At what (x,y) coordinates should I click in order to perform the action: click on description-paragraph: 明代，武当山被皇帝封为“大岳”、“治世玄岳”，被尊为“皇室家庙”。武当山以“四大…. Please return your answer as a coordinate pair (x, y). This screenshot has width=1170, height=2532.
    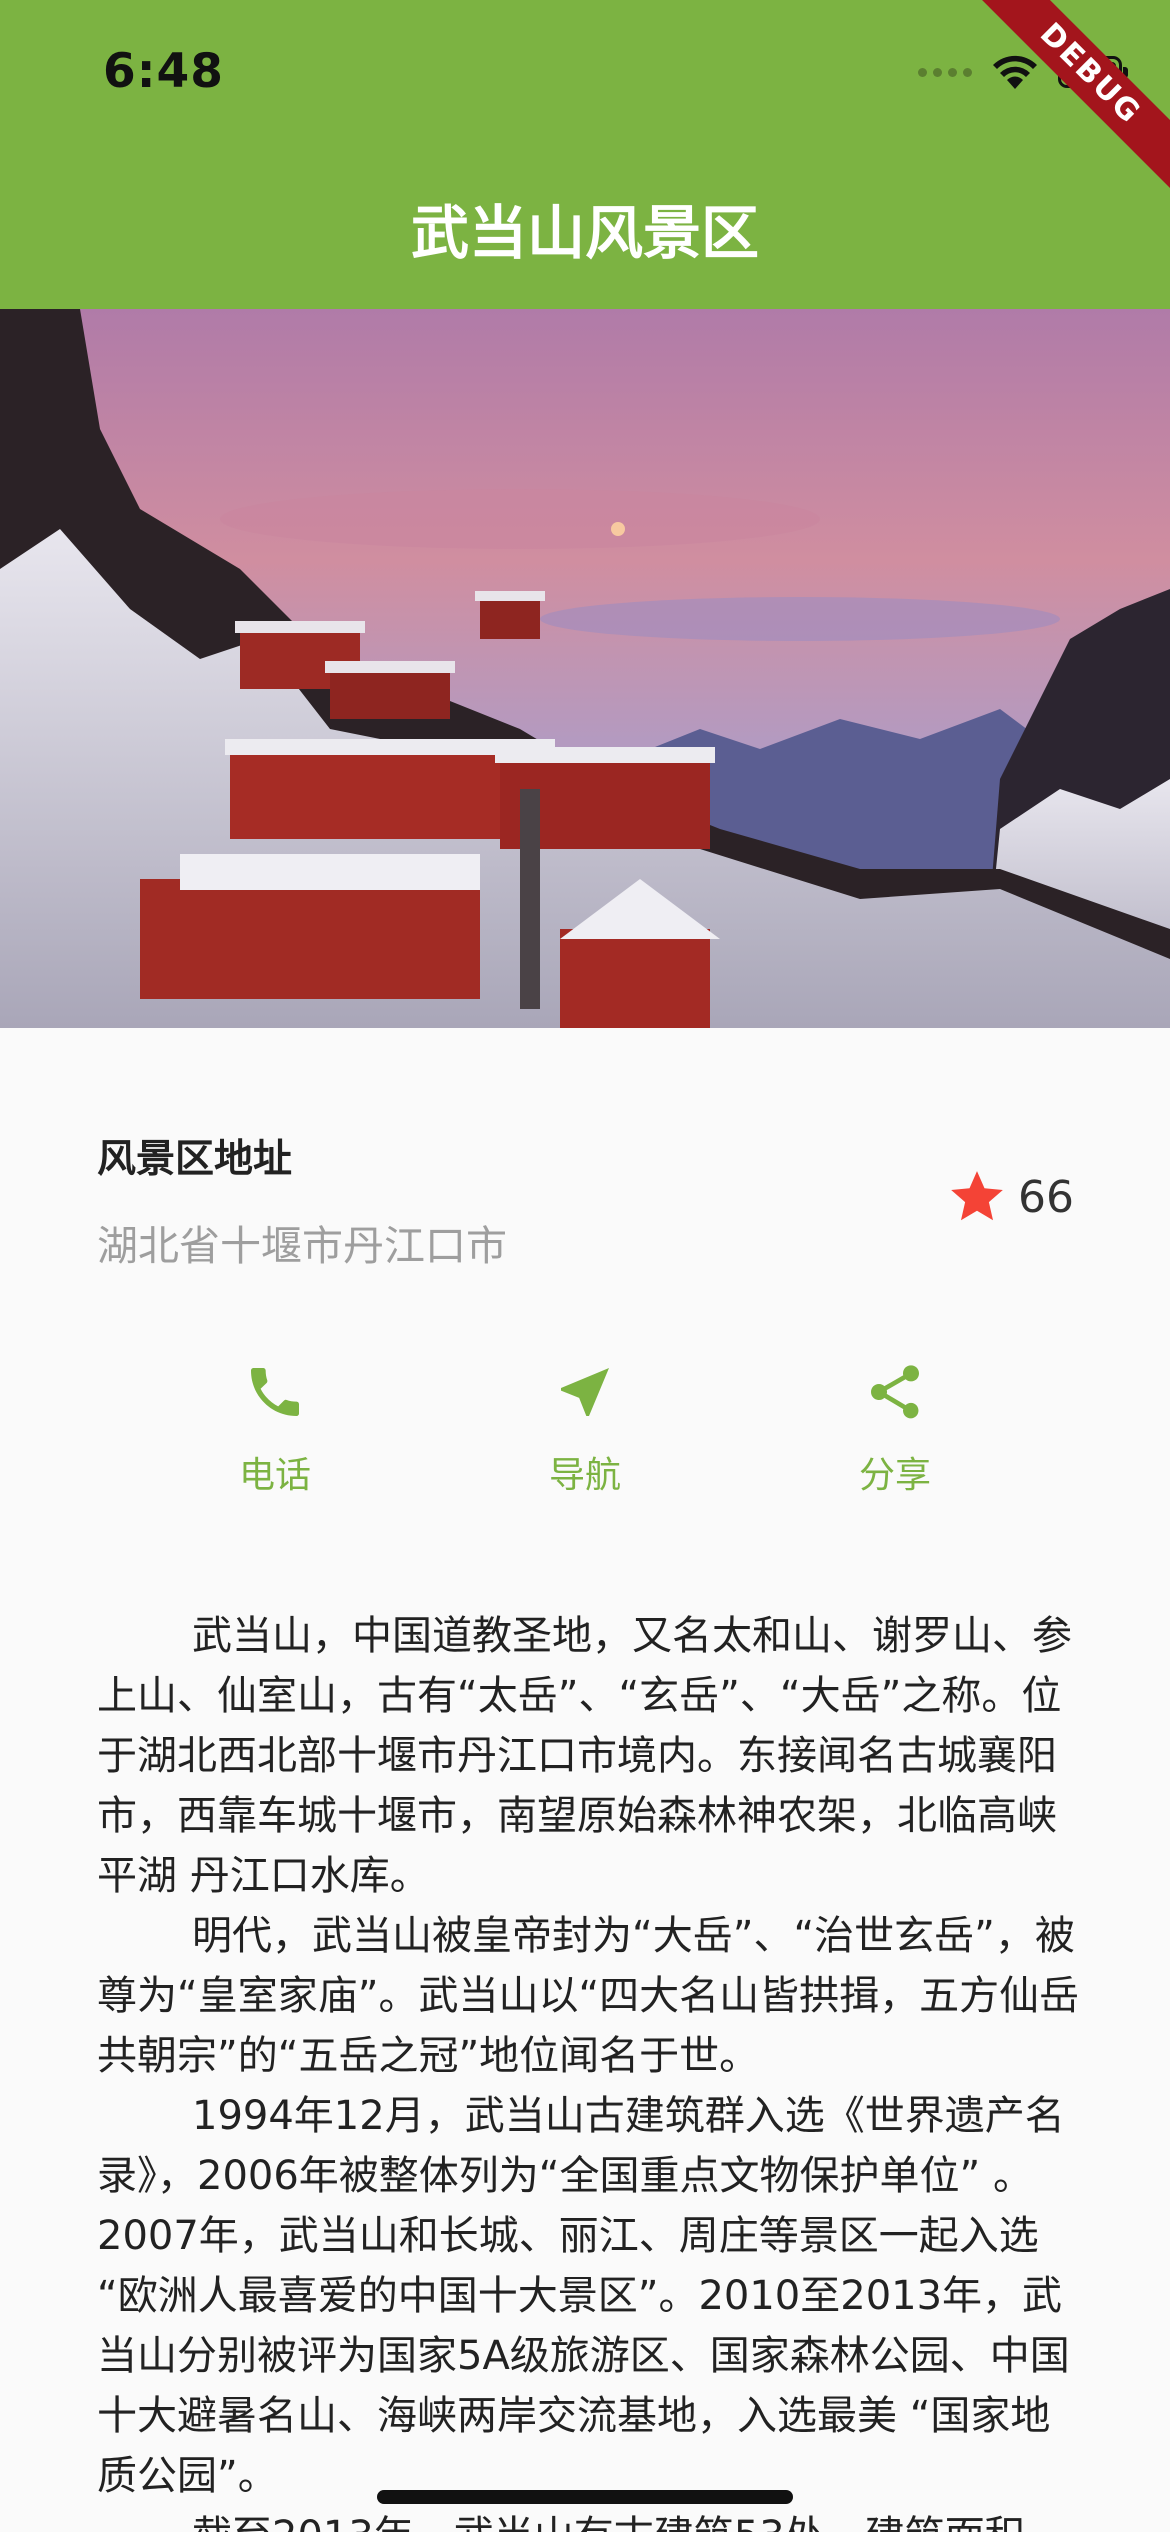
    Looking at the image, I should click on (588, 1996).